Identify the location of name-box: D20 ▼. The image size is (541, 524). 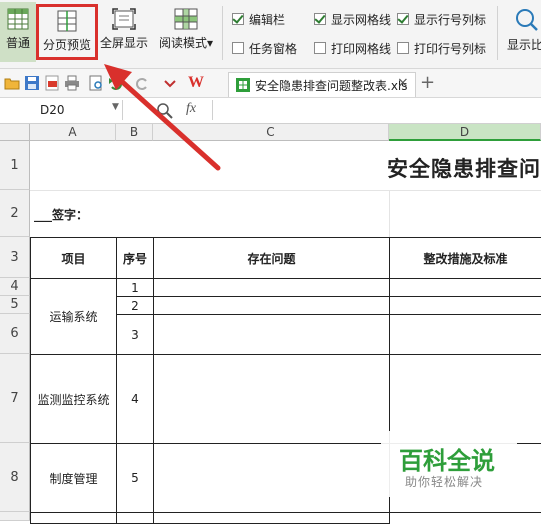
(61, 110).